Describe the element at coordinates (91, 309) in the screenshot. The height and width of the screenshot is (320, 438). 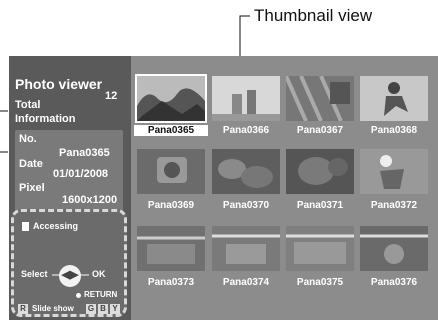
I see `green-key-icon: G` at that location.